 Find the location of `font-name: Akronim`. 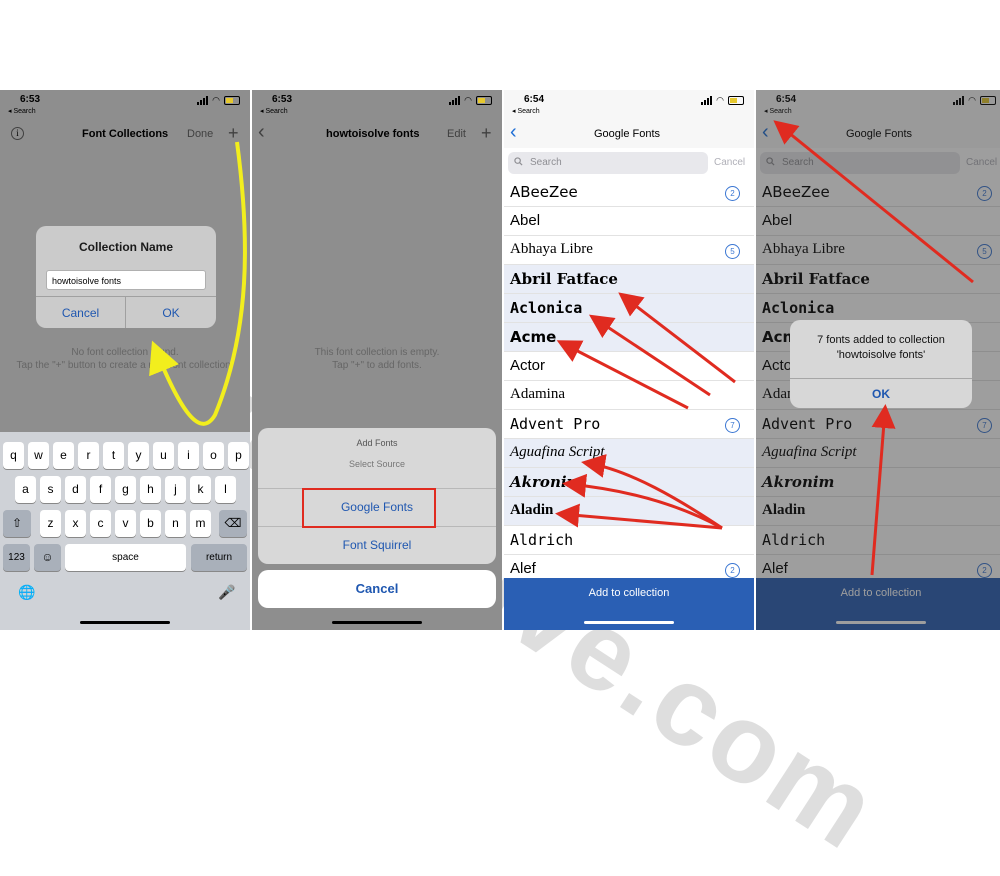

font-name: Akronim is located at coordinates (546, 482).